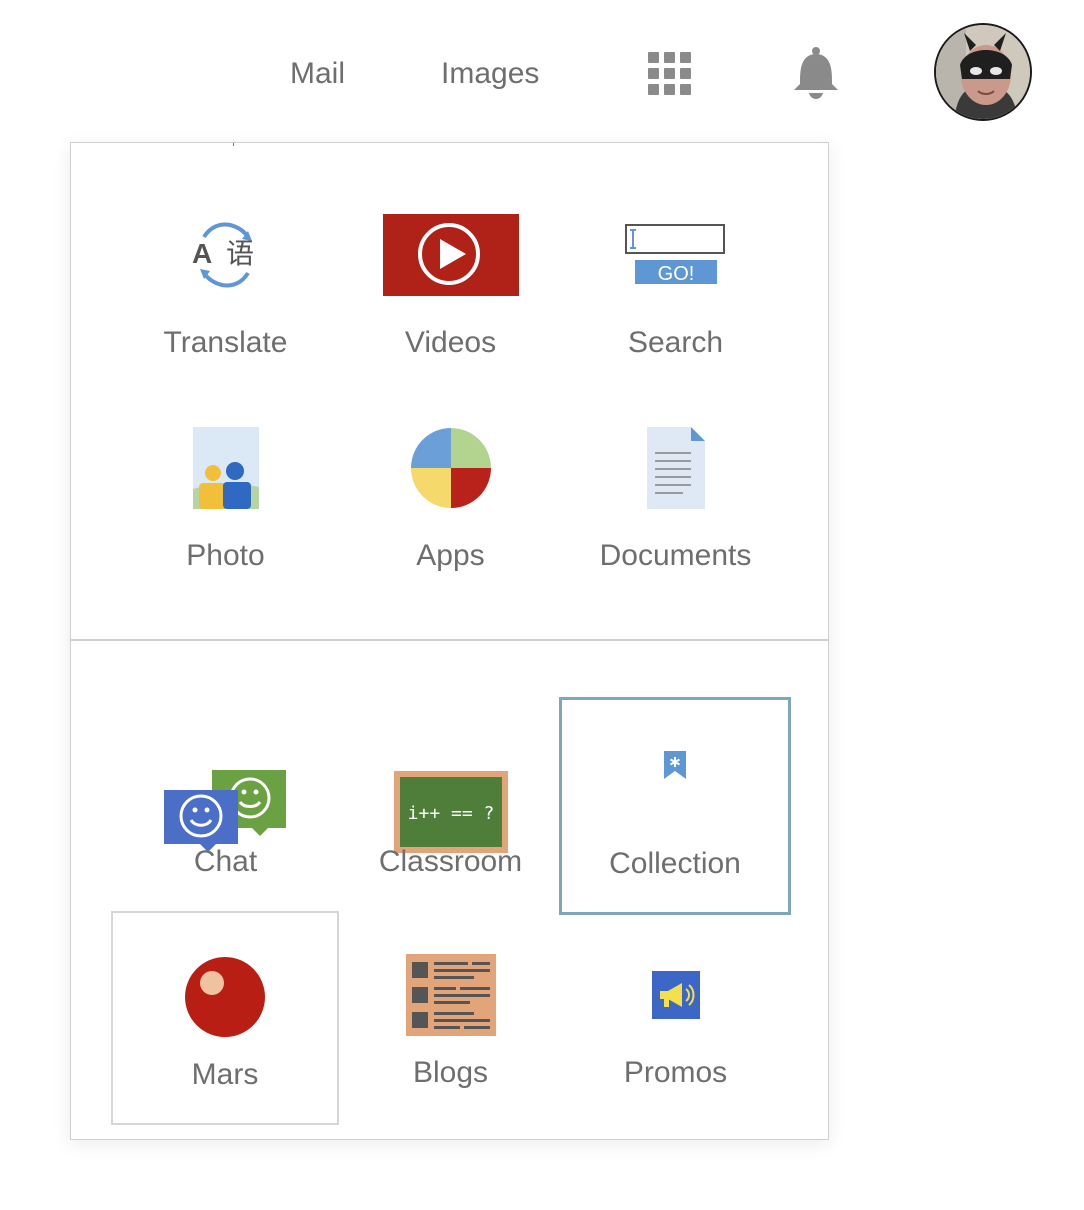 This screenshot has width=1084, height=1210. Describe the element at coordinates (542, 70) in the screenshot. I see `top-bar: Mail Images` at that location.